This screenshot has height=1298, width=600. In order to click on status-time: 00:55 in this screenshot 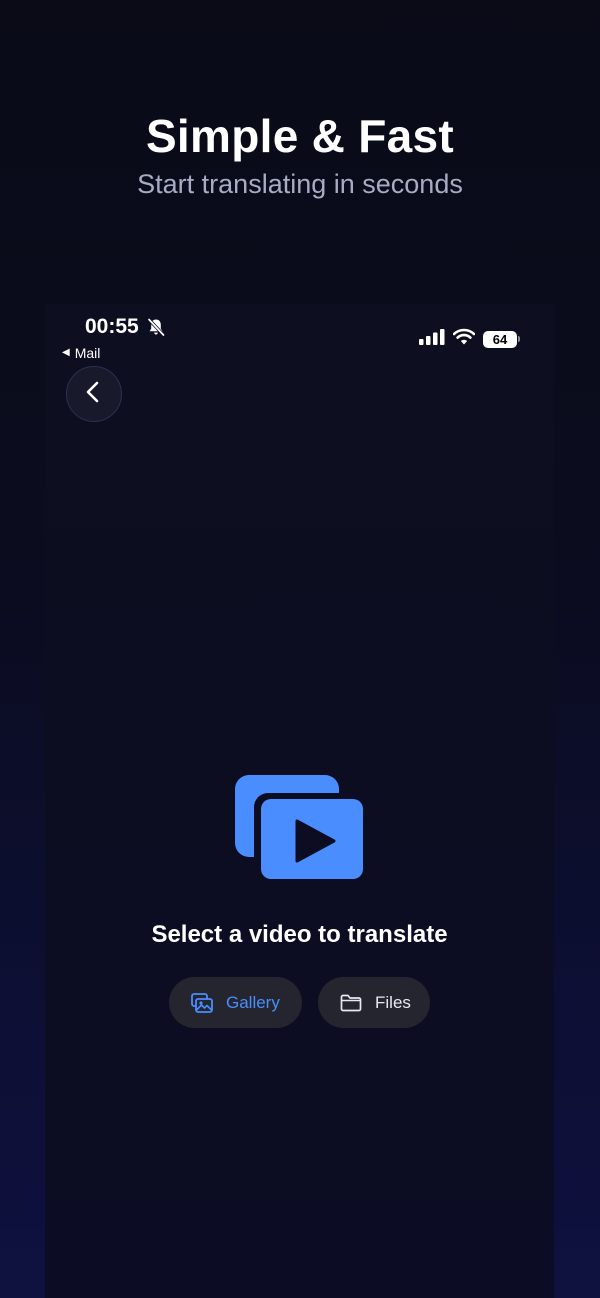, I will do `click(125, 327)`.